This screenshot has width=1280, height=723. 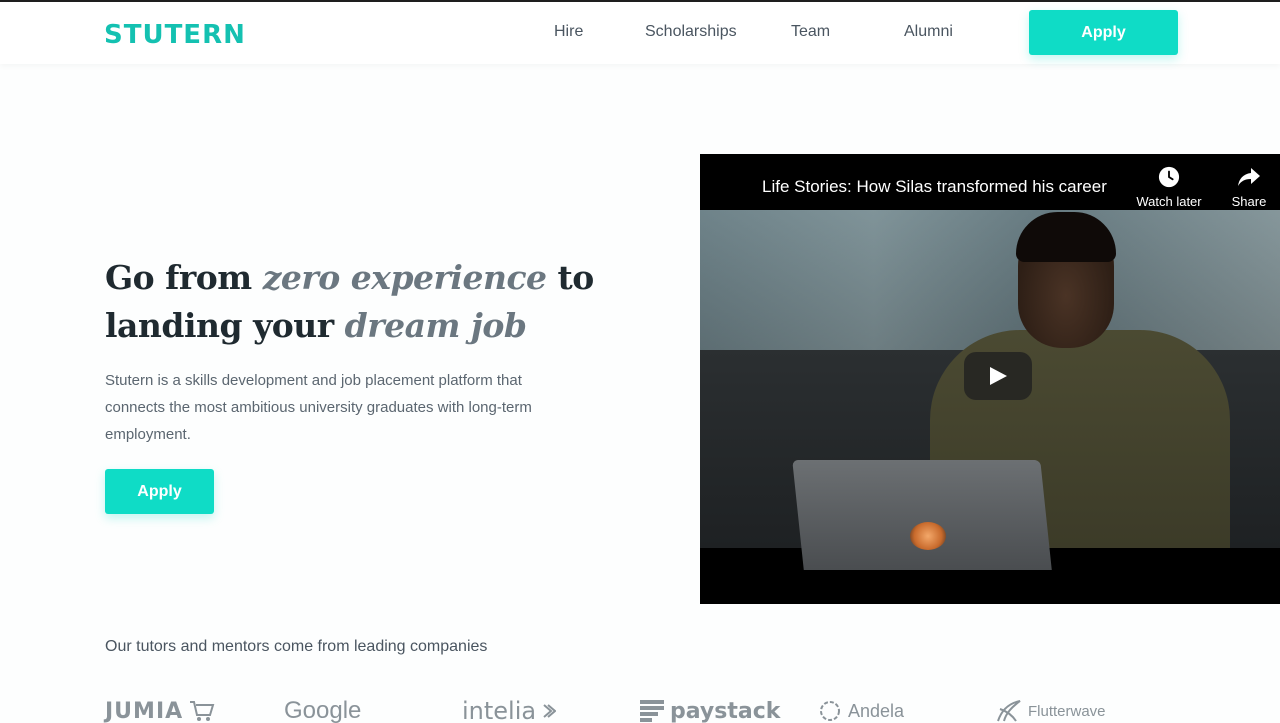 I want to click on nav-link-team: Team, so click(x=810, y=32).